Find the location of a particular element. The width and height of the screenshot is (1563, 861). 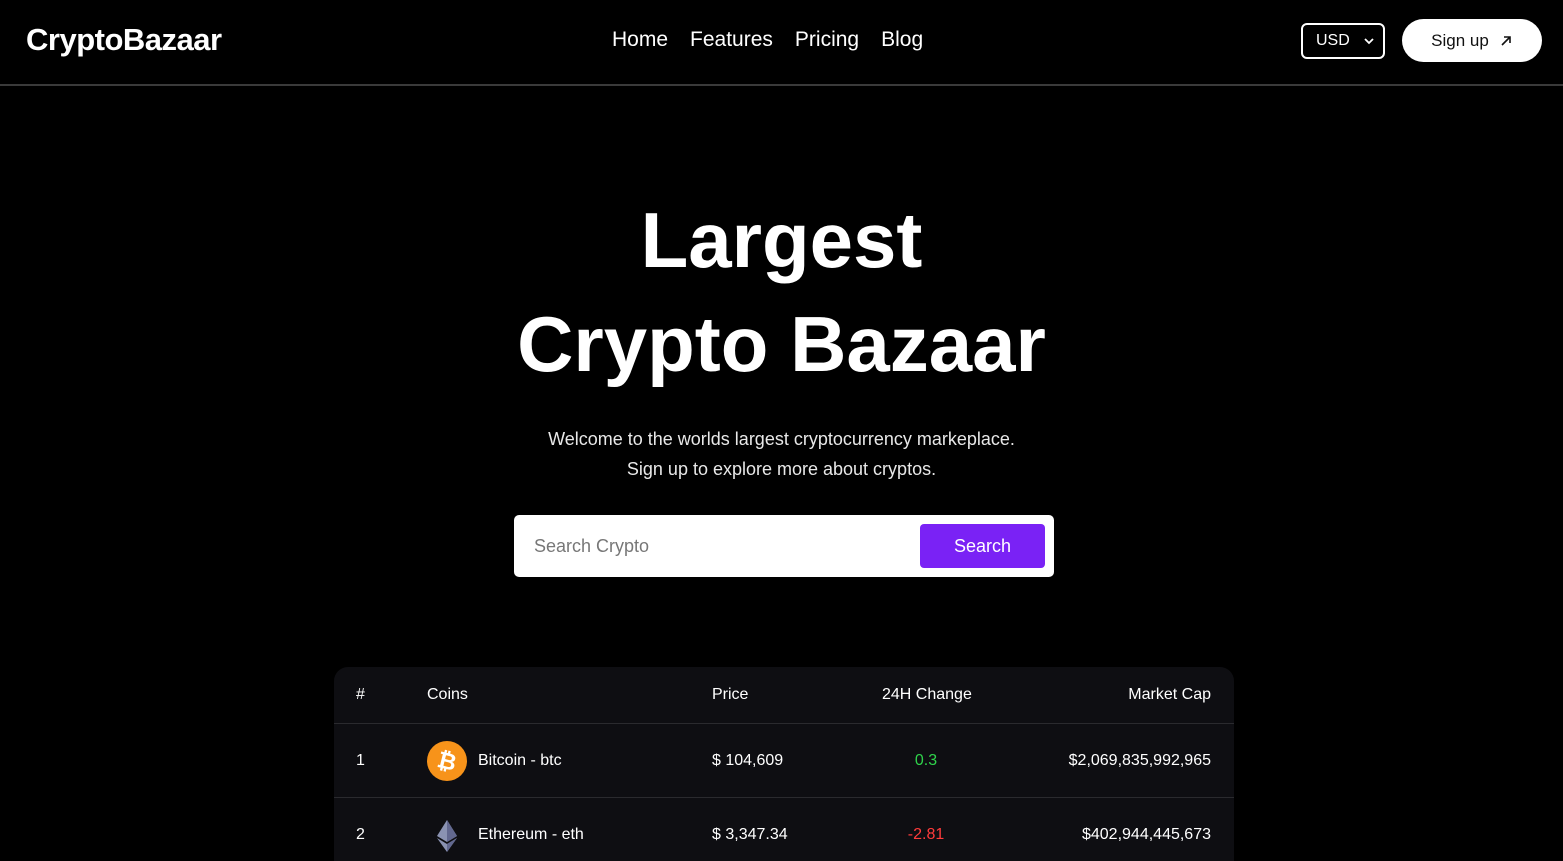

header-rank: # is located at coordinates (360, 694).